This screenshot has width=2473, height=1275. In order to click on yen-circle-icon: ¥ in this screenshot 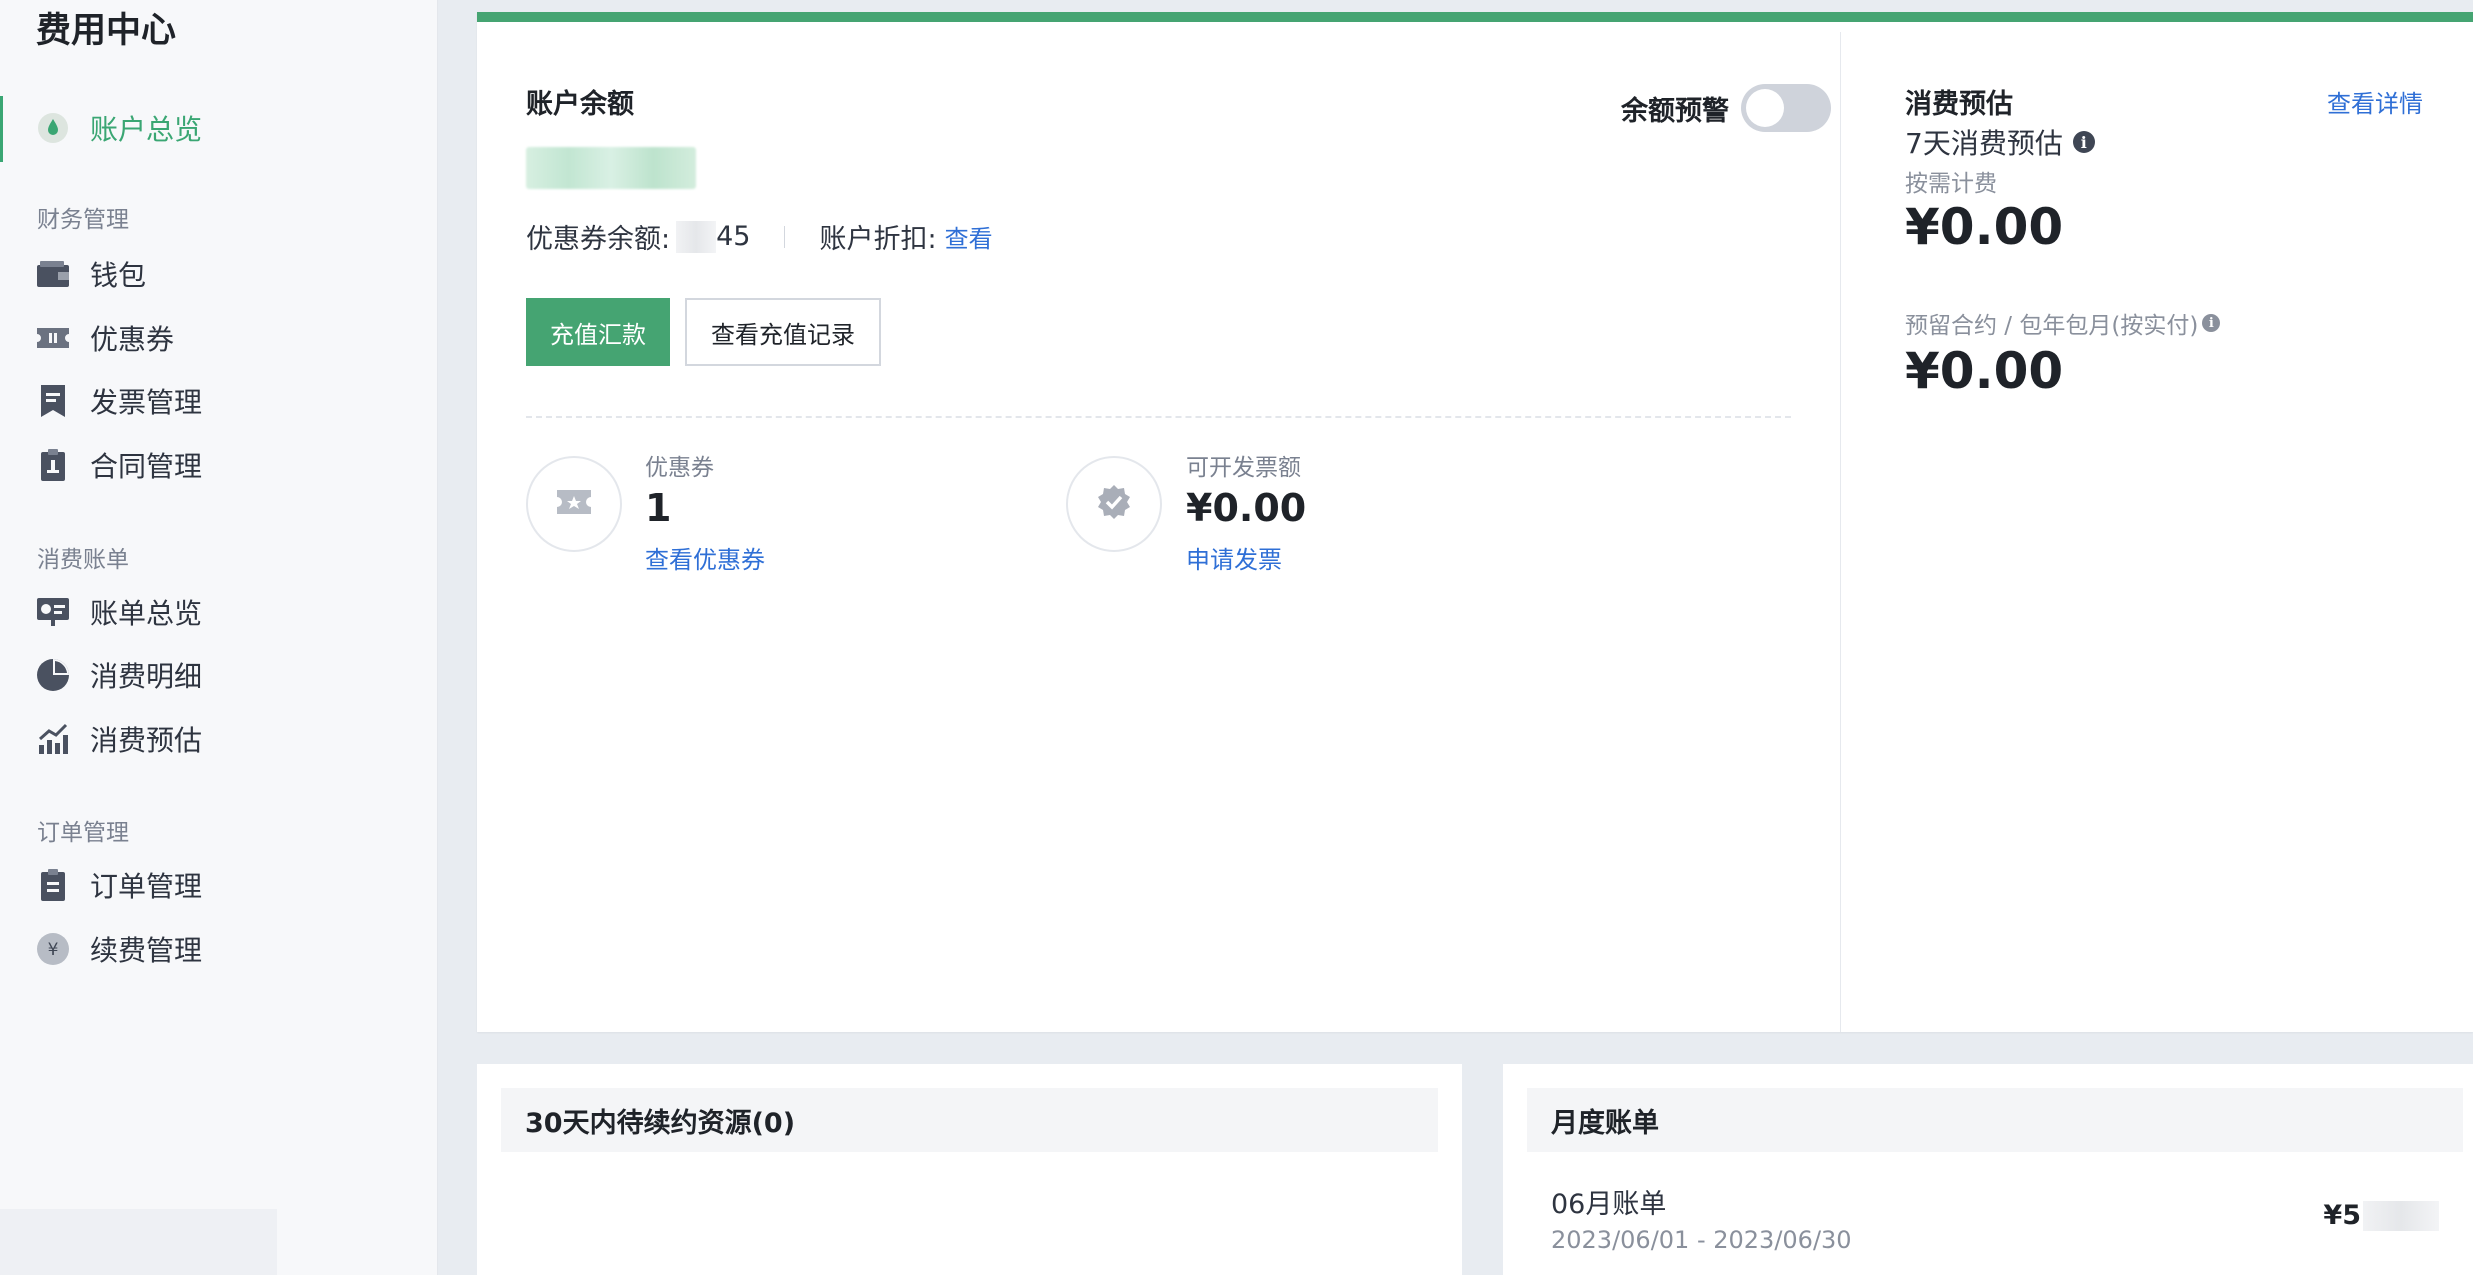, I will do `click(53, 949)`.